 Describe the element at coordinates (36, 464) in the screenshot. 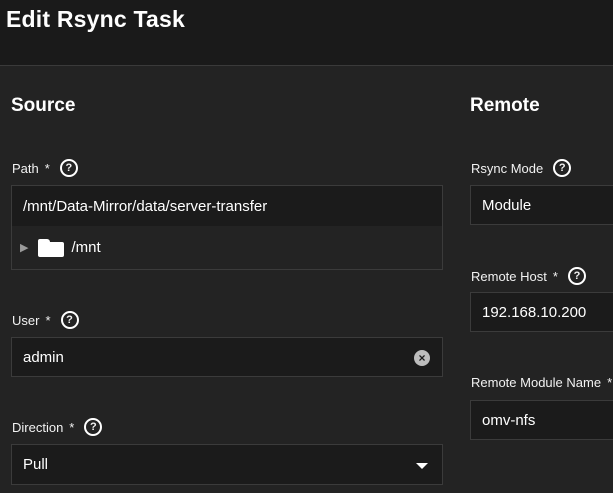

I see `direction-value: Pull` at that location.